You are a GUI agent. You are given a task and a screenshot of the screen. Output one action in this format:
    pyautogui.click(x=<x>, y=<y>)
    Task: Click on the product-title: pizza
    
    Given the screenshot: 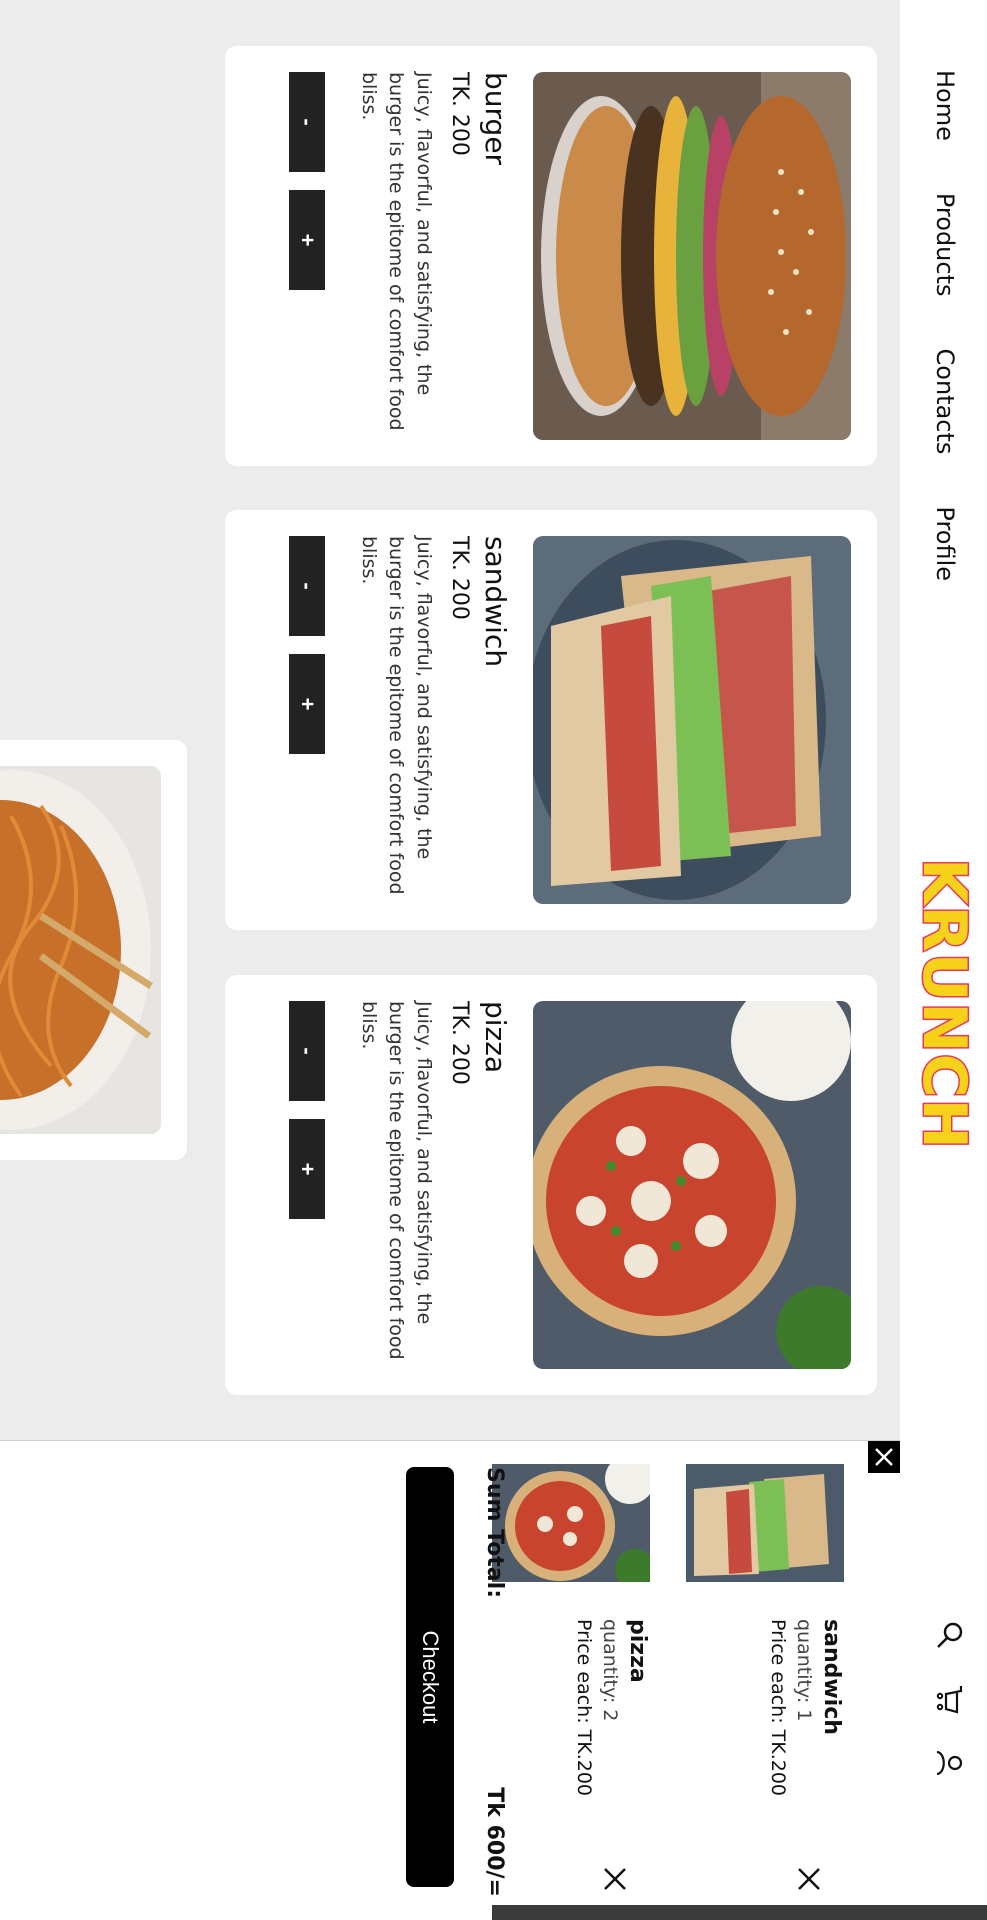 What is the action you would take?
    pyautogui.click(x=495, y=1037)
    